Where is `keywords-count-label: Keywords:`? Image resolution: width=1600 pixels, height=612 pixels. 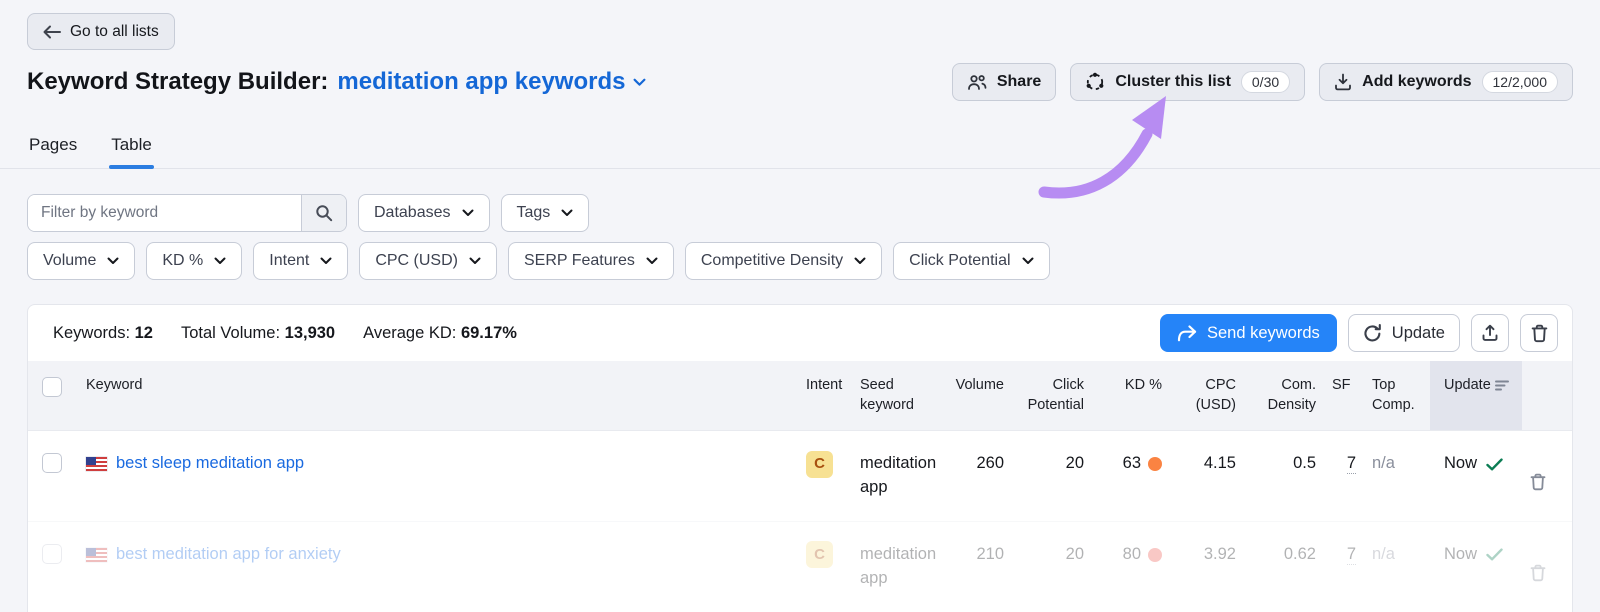
keywords-count-label: Keywords: is located at coordinates (92, 332).